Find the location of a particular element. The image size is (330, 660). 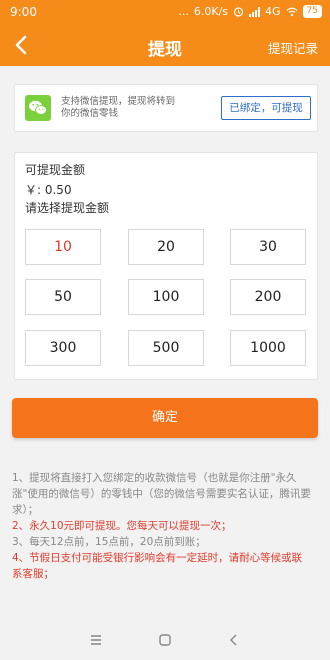

select-amount-label: 请选择提现金额 is located at coordinates (67, 208).